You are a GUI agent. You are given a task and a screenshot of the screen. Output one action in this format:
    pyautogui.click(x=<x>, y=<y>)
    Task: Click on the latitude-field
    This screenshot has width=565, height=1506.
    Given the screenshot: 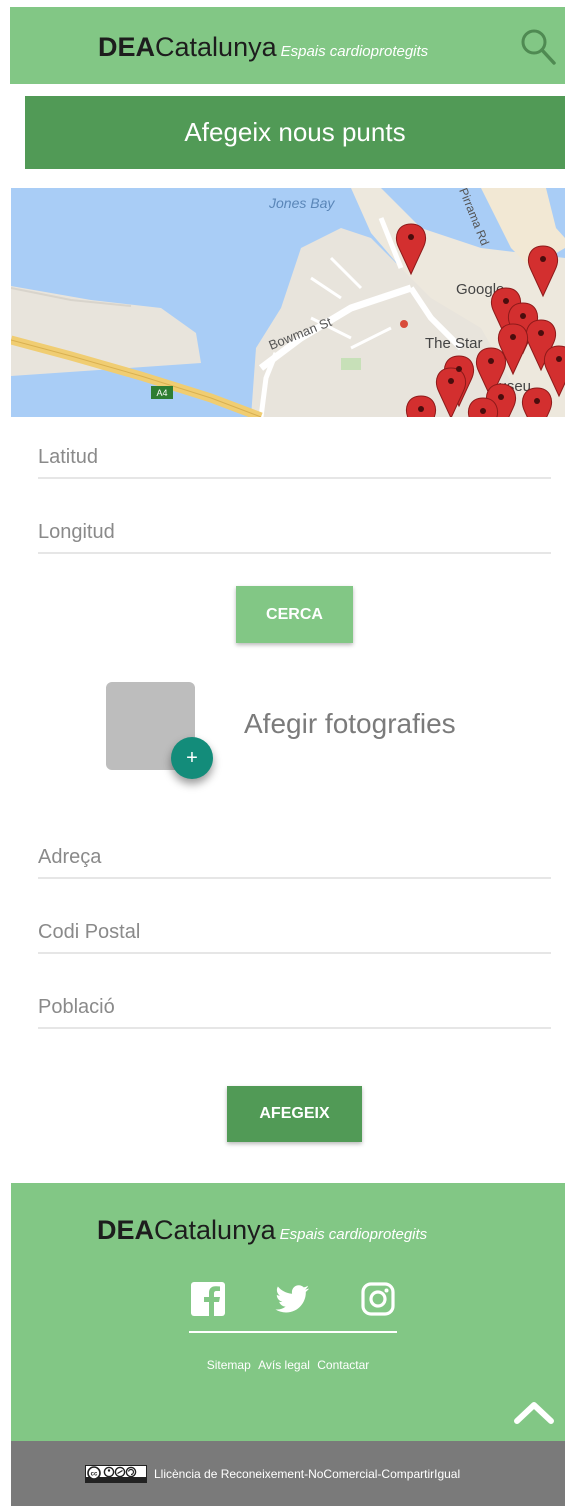 What is the action you would take?
    pyautogui.click(x=294, y=453)
    